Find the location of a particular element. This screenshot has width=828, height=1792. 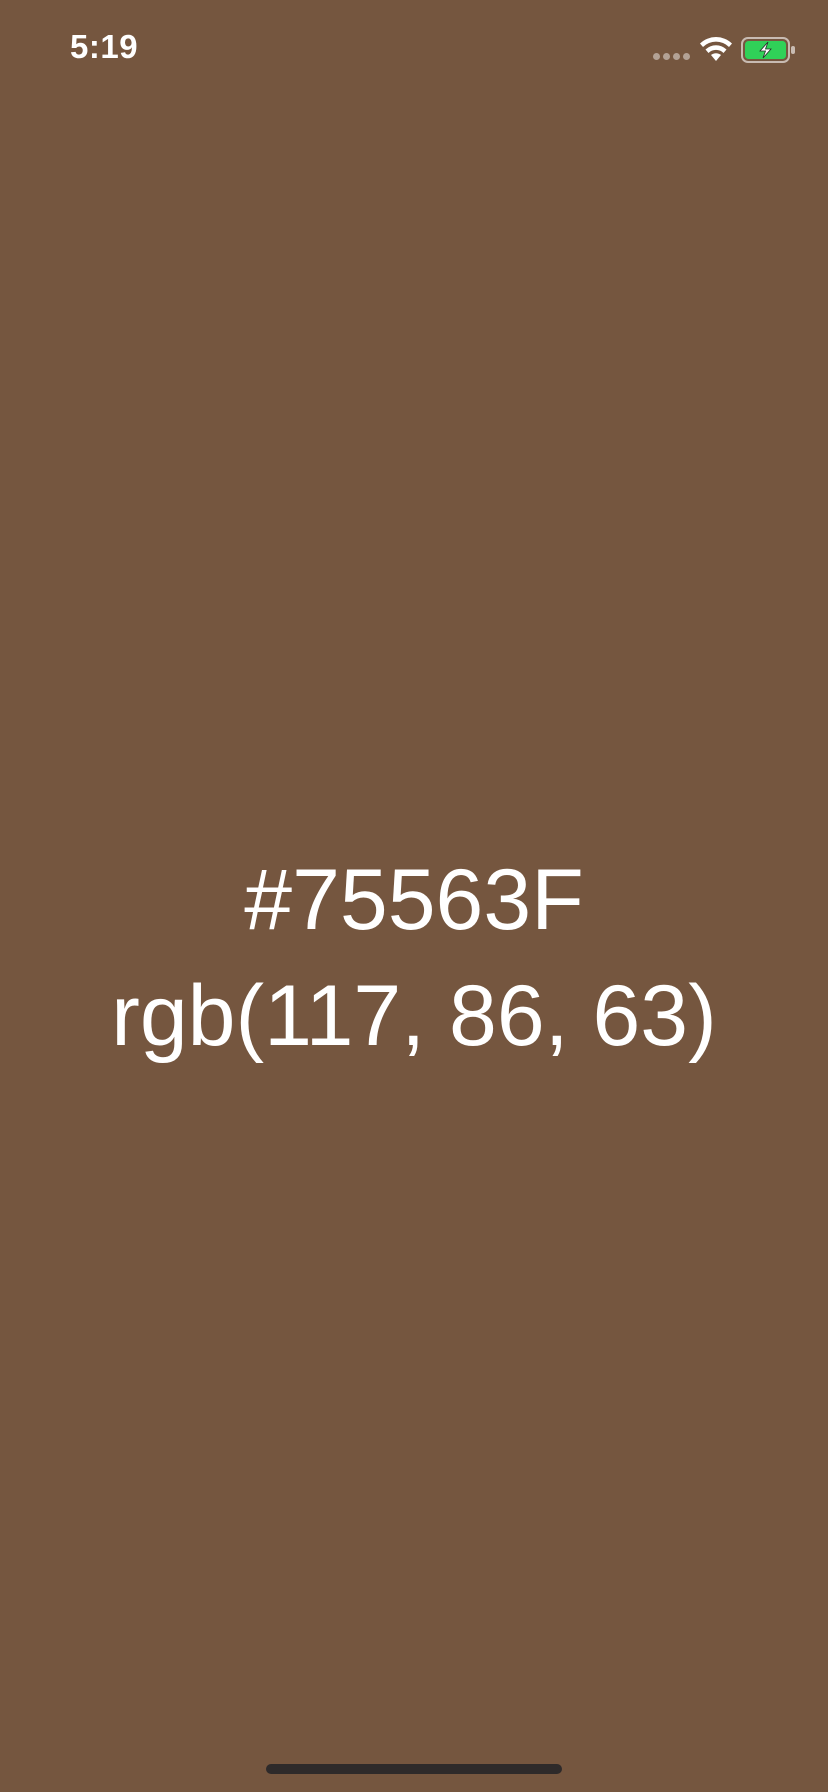

rgb-color-label: rgb(117, 86, 63) is located at coordinates (414, 1016).